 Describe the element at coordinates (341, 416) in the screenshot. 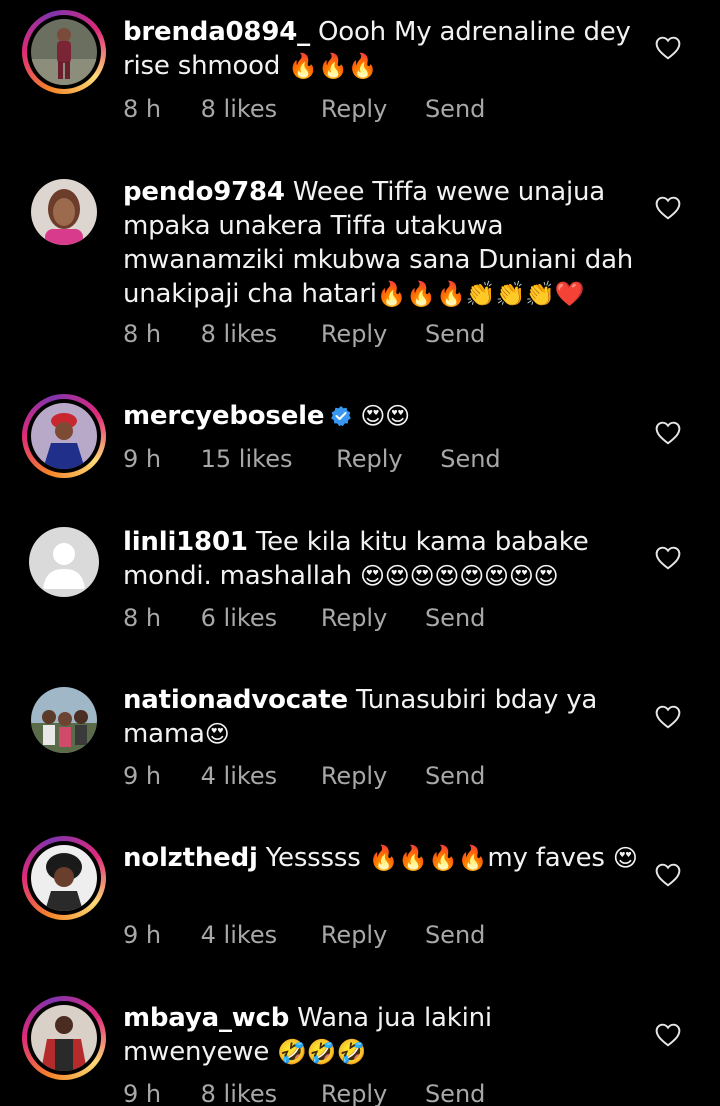

I see `verified-badge-icon` at that location.